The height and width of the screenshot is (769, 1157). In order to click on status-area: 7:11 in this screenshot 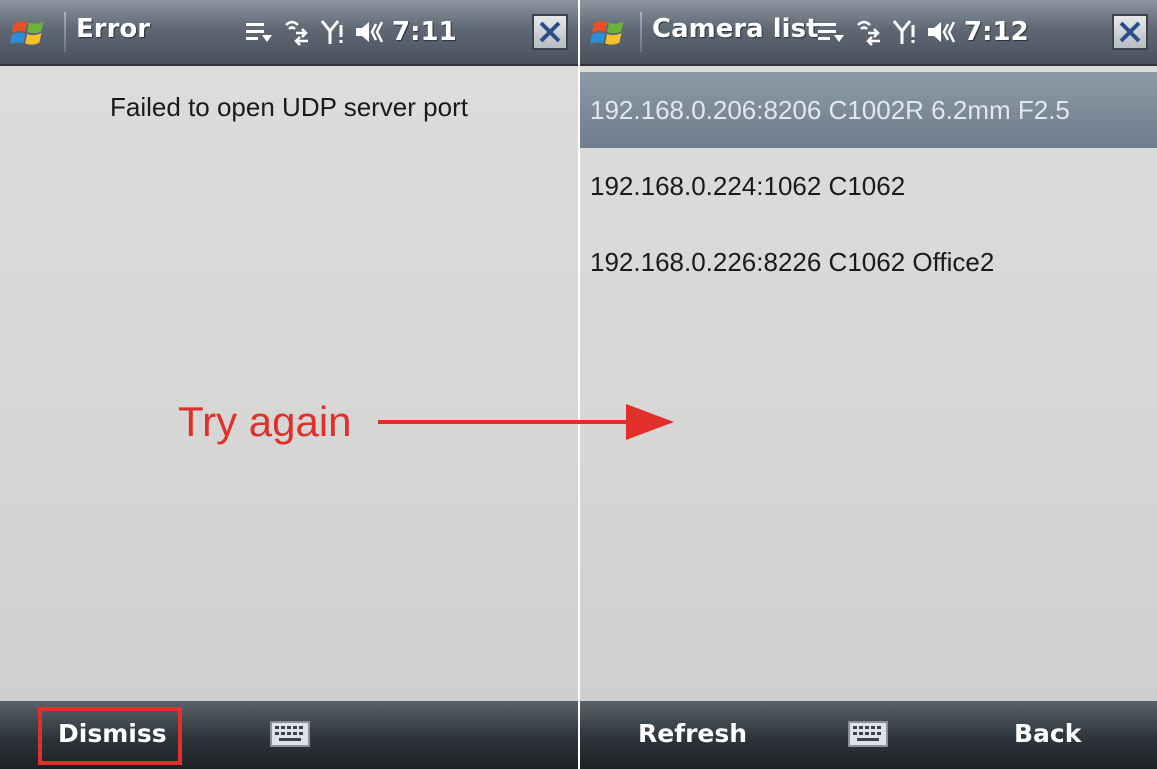, I will do `click(350, 32)`.